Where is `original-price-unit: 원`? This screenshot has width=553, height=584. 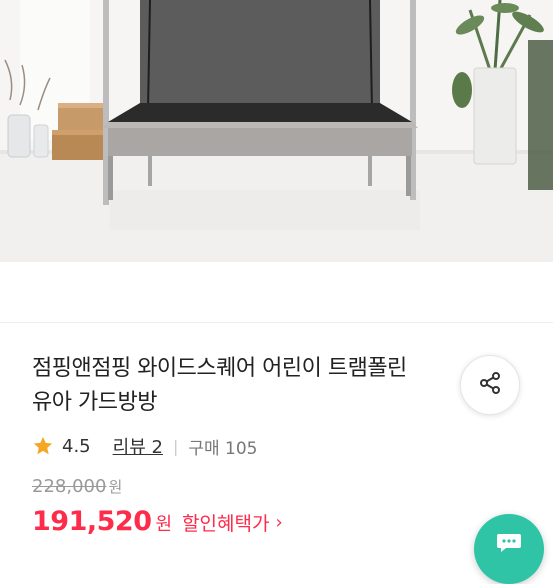
original-price-unit: 원 is located at coordinates (115, 487).